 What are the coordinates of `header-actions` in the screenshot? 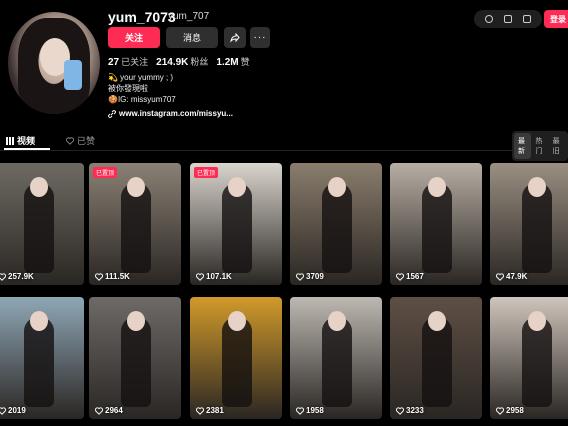 It's located at (508, 19).